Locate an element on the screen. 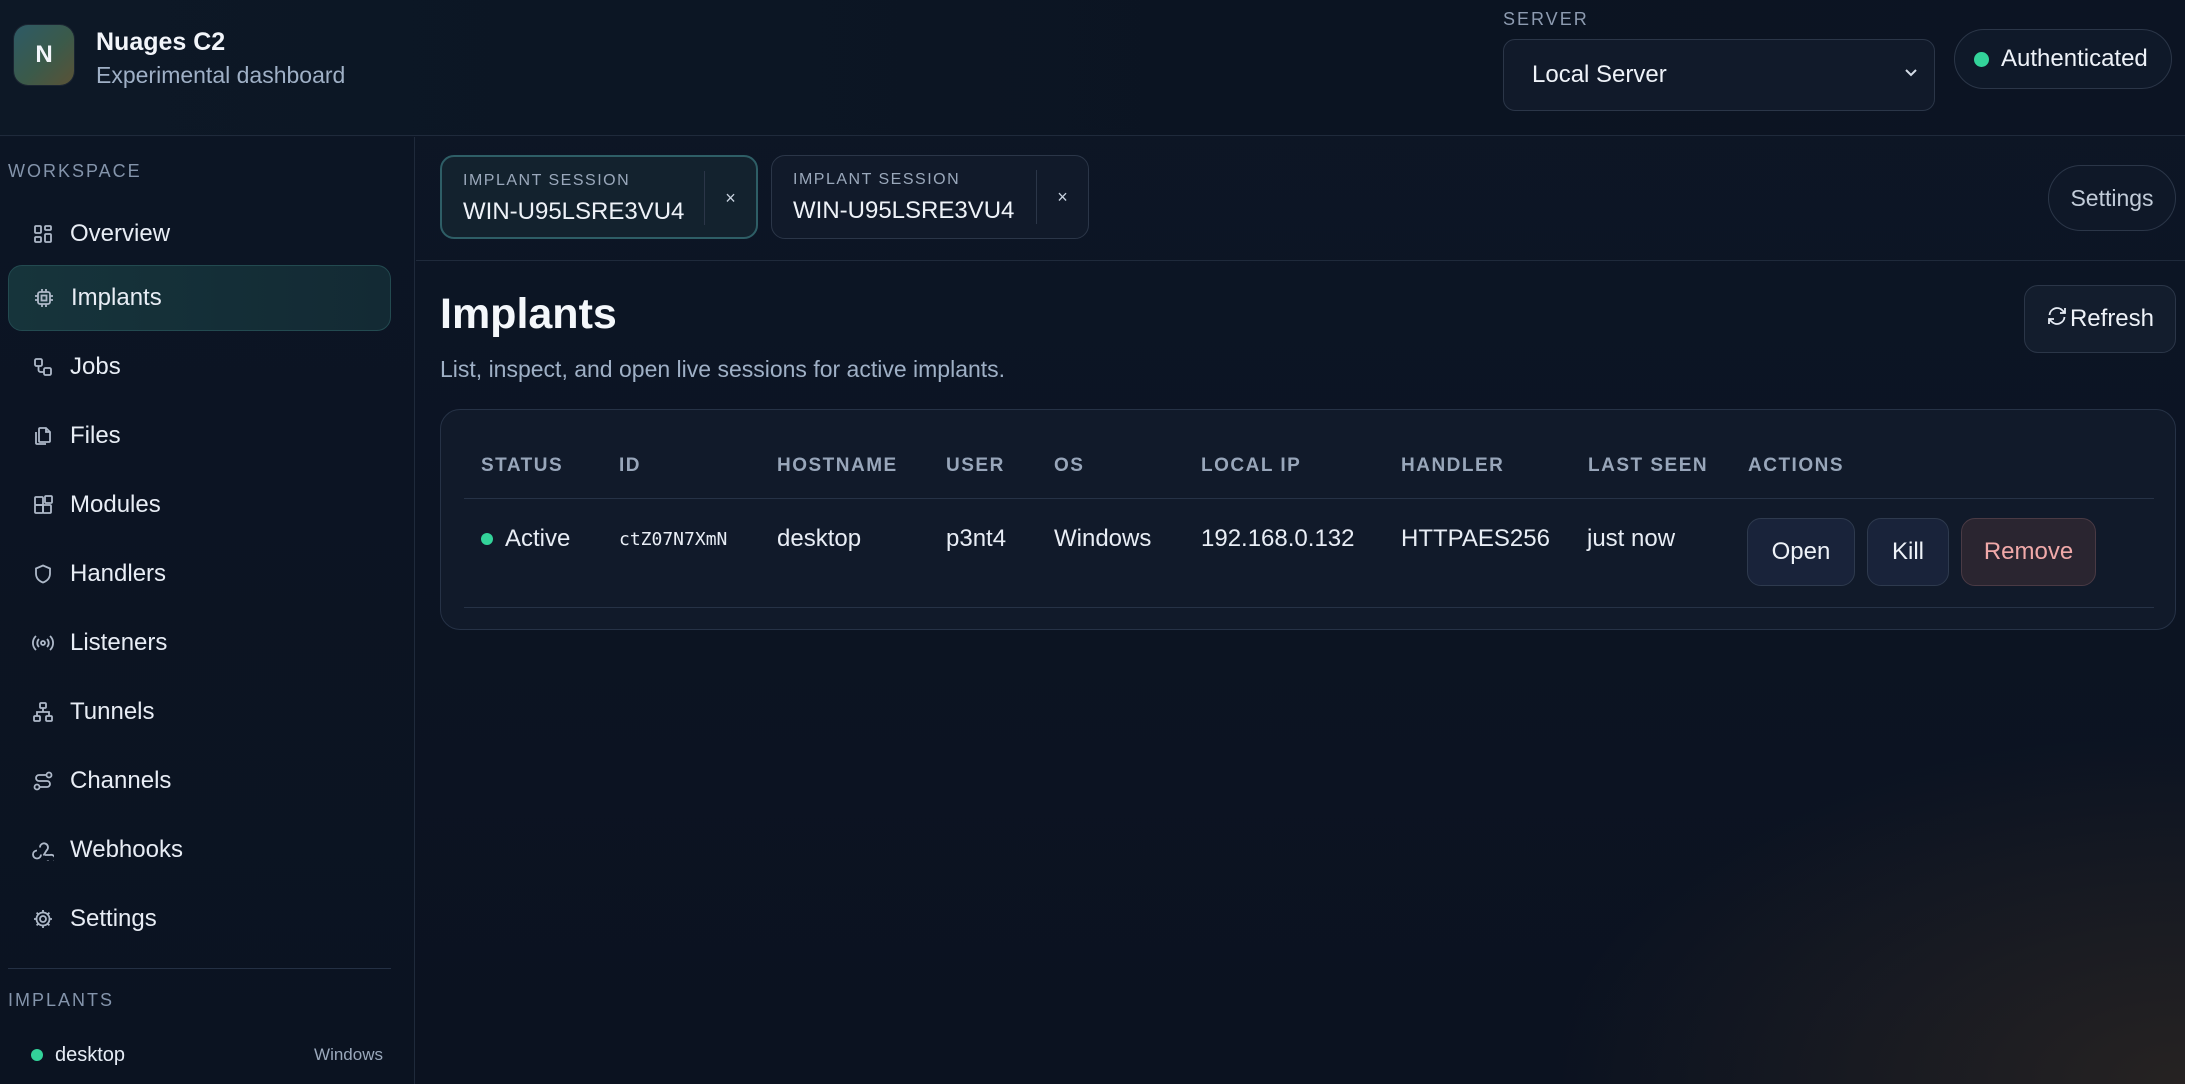  sidebar-item-jobs: Jobs is located at coordinates (199, 367).